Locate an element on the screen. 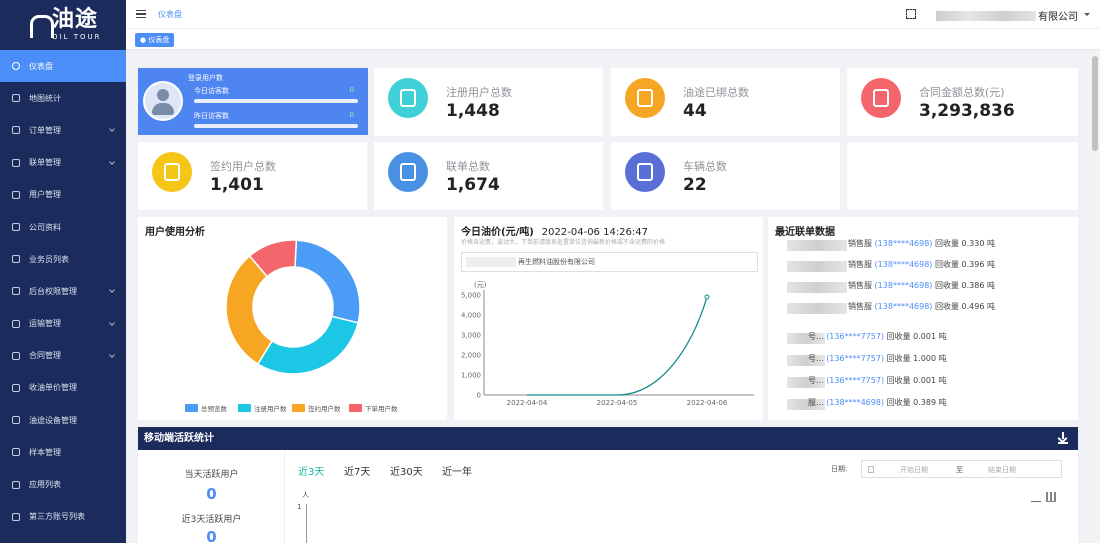 This screenshot has width=1100, height=543. company-name-redacted is located at coordinates (986, 15).